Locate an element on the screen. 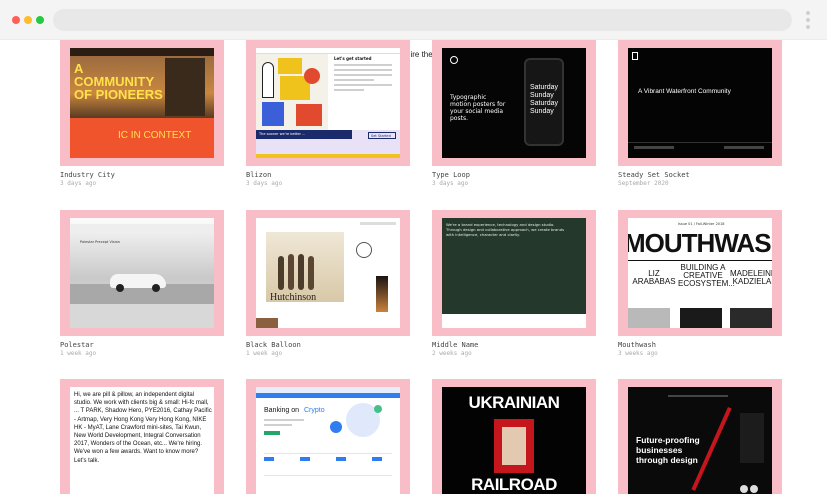 The image size is (827, 494). card-thumbnail: Polestar Precept Vision is located at coordinates (142, 273).